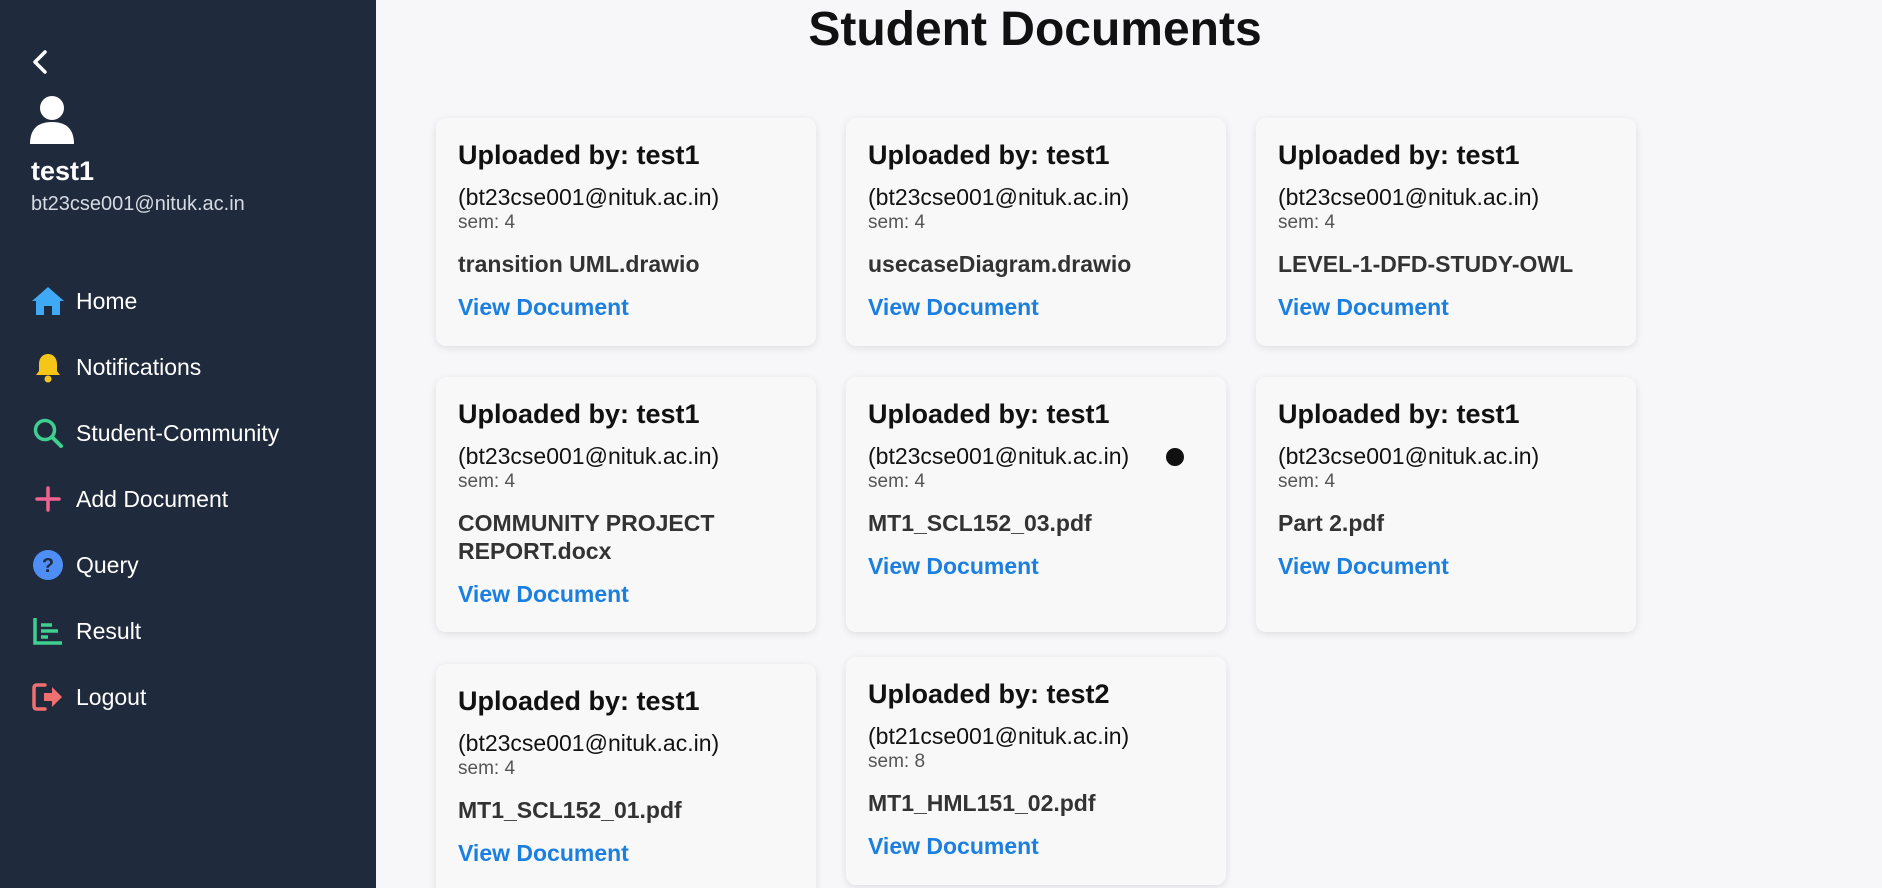 Image resolution: width=1882 pixels, height=888 pixels. I want to click on semester-label: sem: 8, so click(897, 761).